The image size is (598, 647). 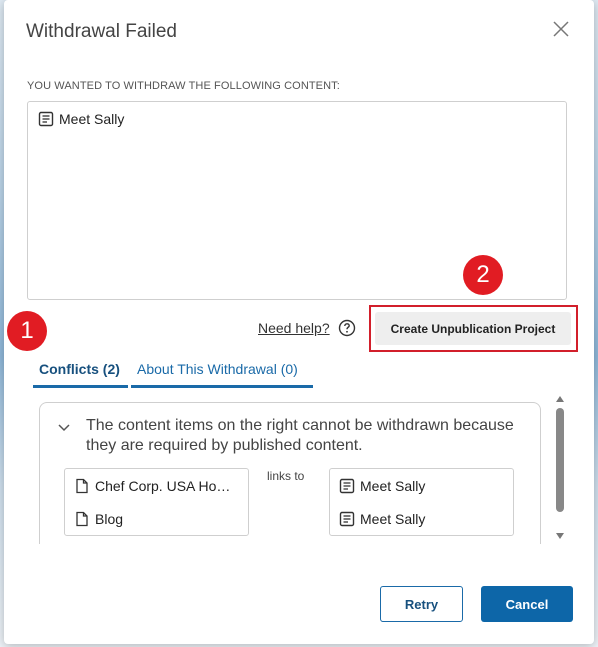 I want to click on tab-bar: Conflicts (2) About This Withdrawal (0), so click(x=173, y=373).